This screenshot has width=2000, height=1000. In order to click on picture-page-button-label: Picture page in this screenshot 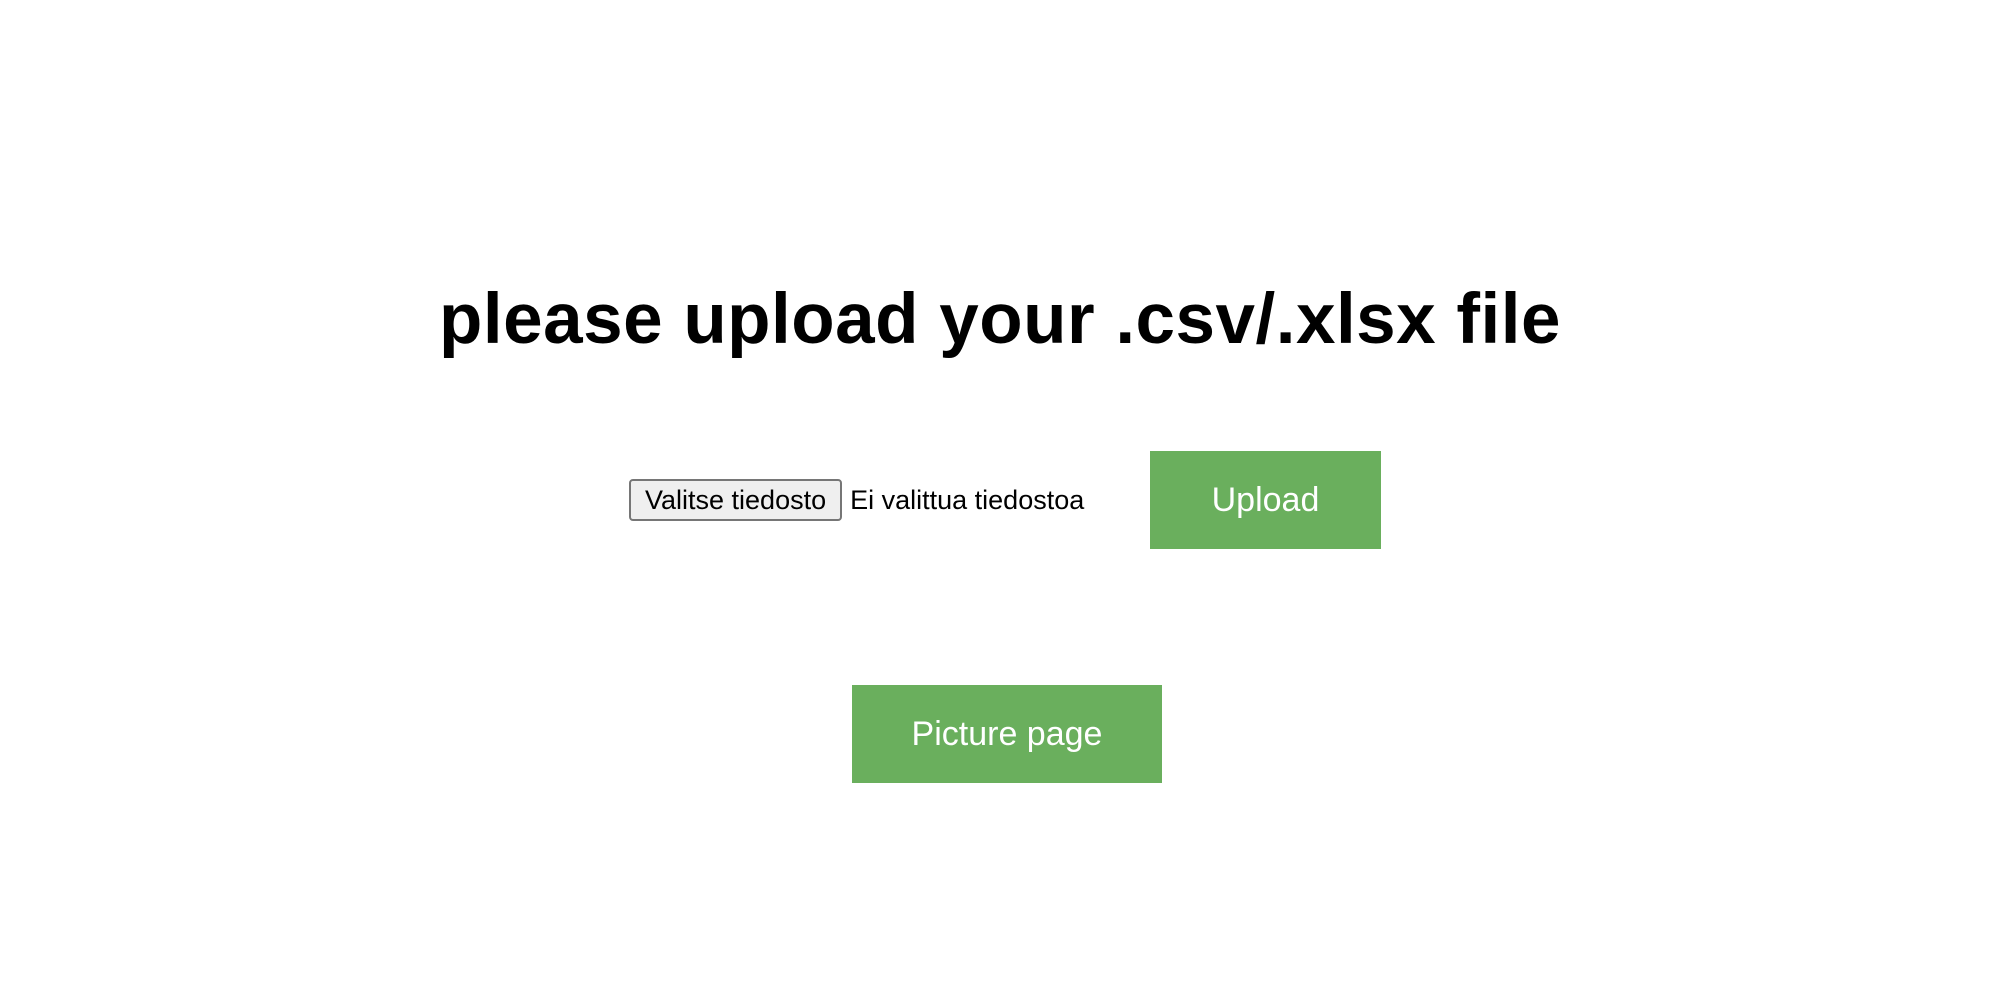, I will do `click(1007, 733)`.